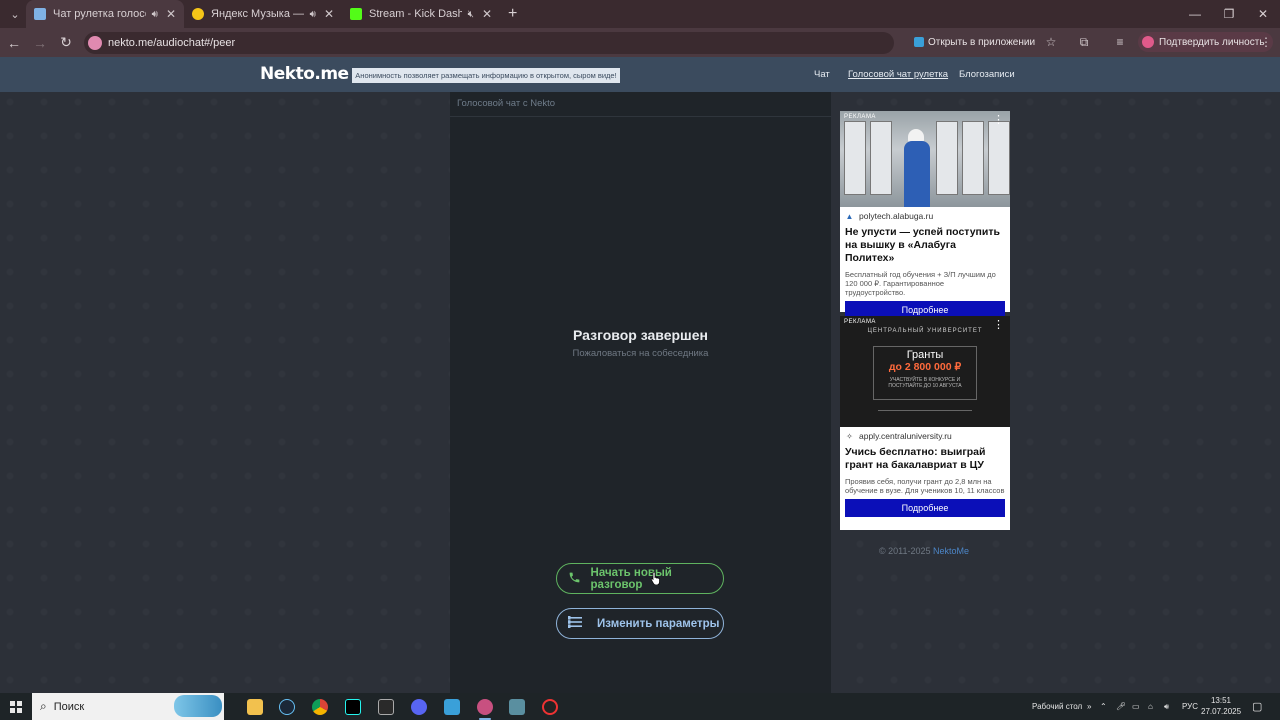 This screenshot has height=720, width=1280. I want to click on verify-identity-label: Подтвердить личность, so click(1212, 42).